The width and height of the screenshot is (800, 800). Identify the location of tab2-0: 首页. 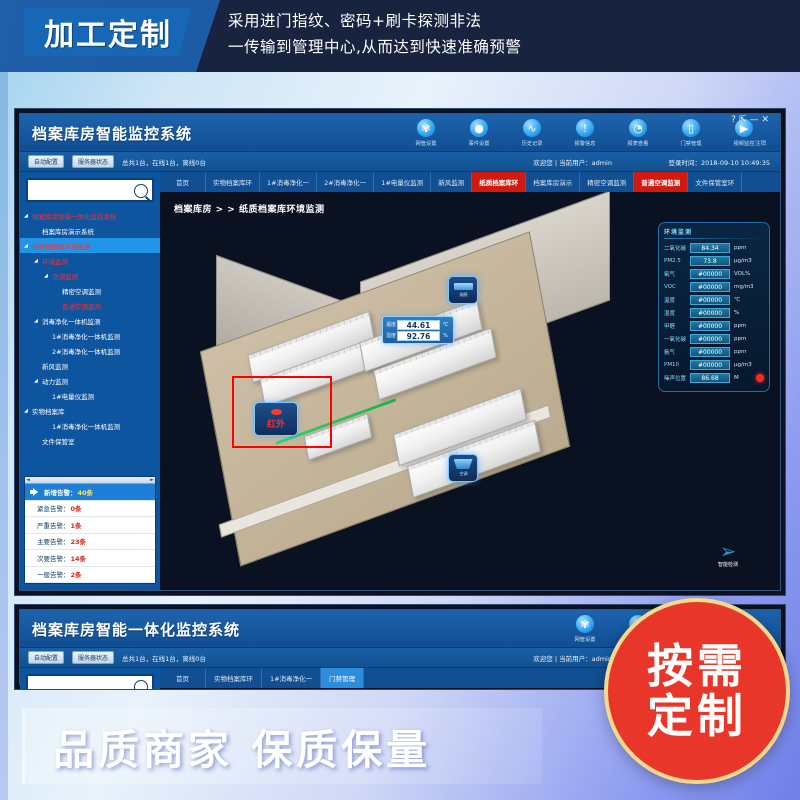
(183, 678).